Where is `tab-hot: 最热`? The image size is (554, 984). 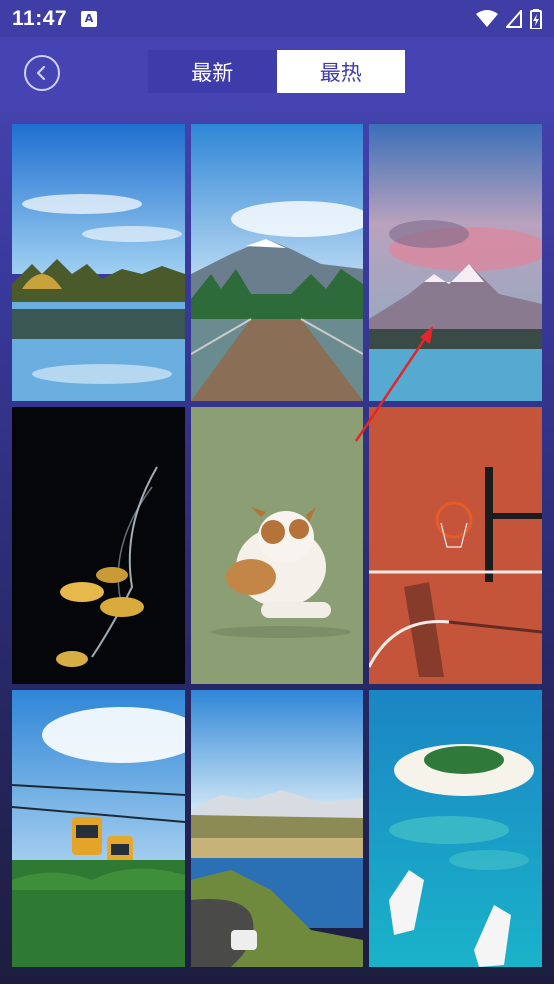 tab-hot: 最热 is located at coordinates (340, 71).